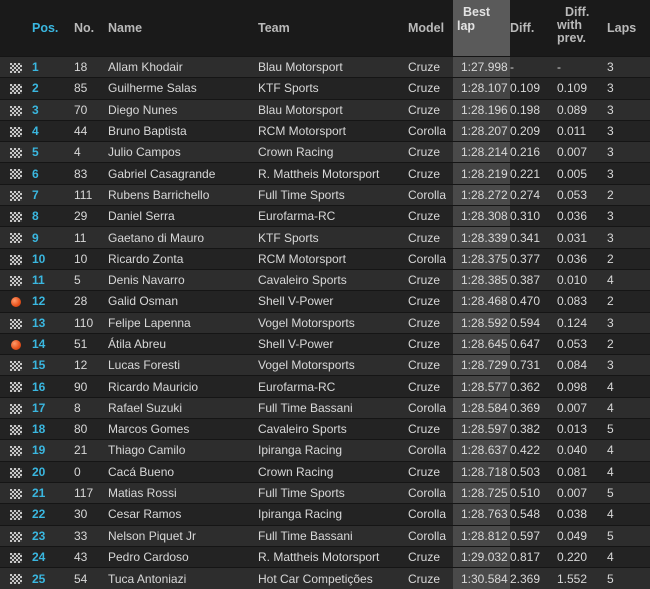  Describe the element at coordinates (183, 407) in the screenshot. I see `driver-name-cell: Rafael Suzuki` at that location.